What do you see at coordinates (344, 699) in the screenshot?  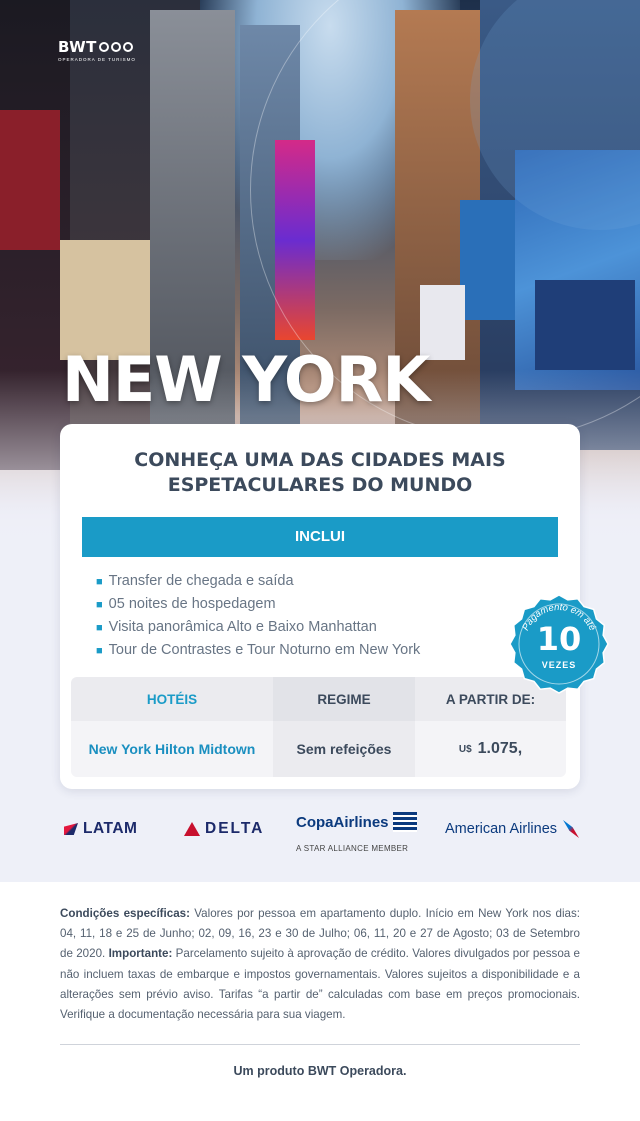 I see `header-regime: REGIME` at bounding box center [344, 699].